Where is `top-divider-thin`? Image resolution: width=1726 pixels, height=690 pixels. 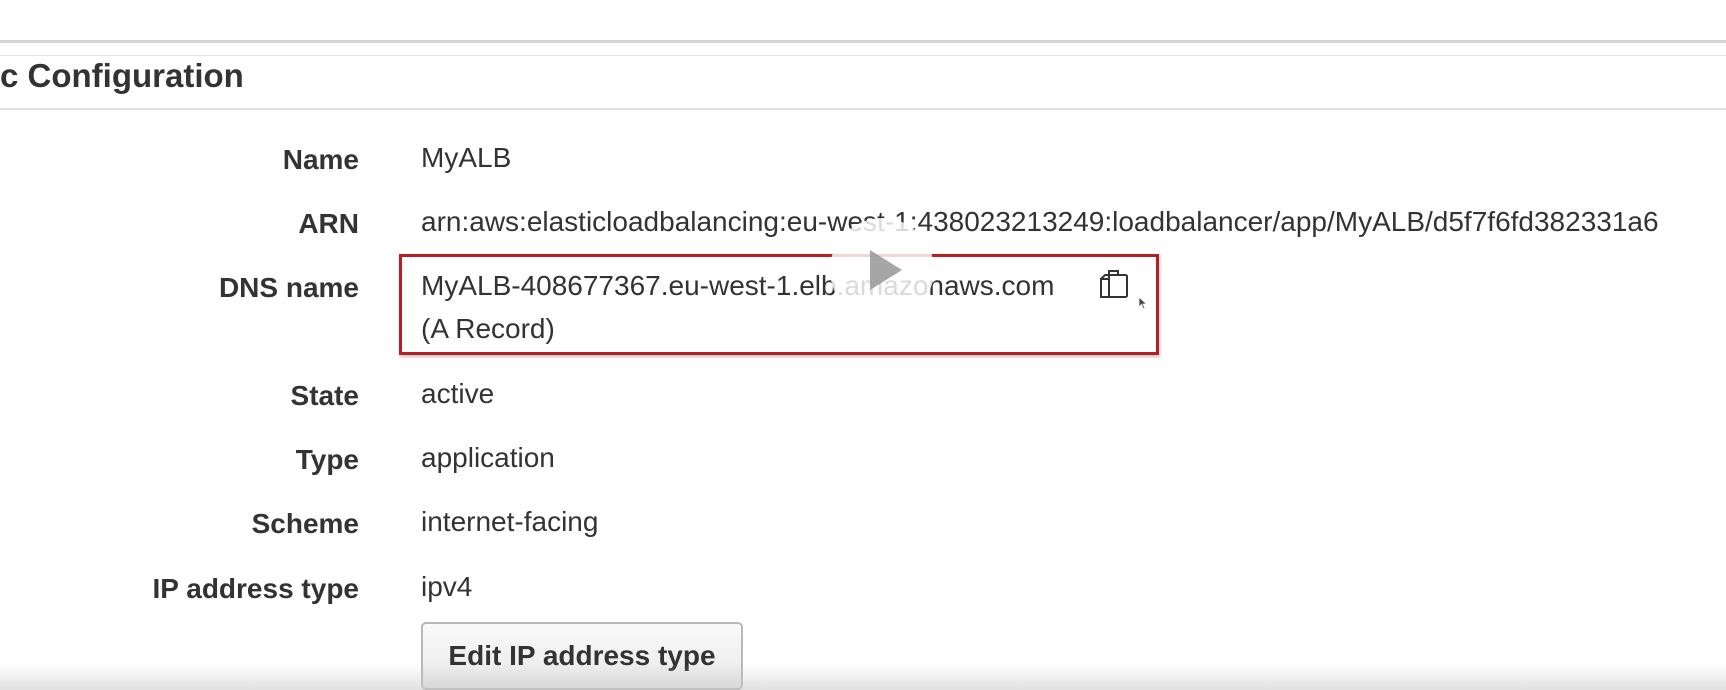 top-divider-thin is located at coordinates (863, 55).